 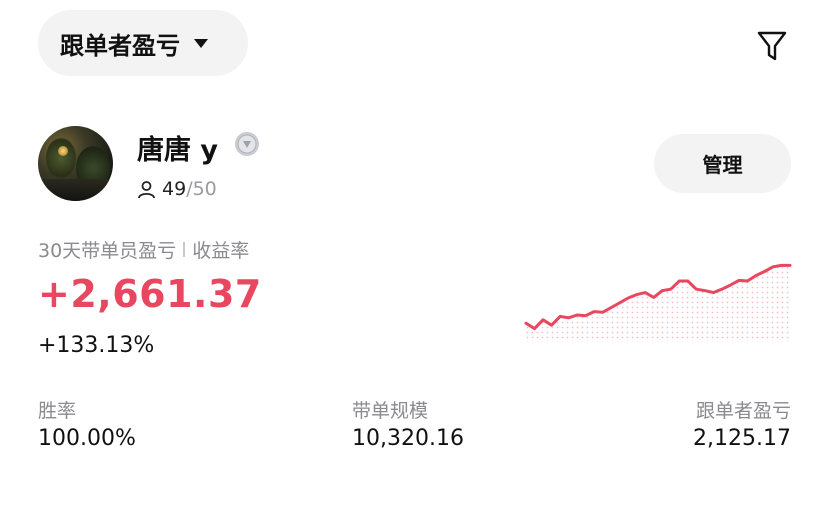 I want to click on sort-dropdown: 跟单者盈亏, so click(x=143, y=43).